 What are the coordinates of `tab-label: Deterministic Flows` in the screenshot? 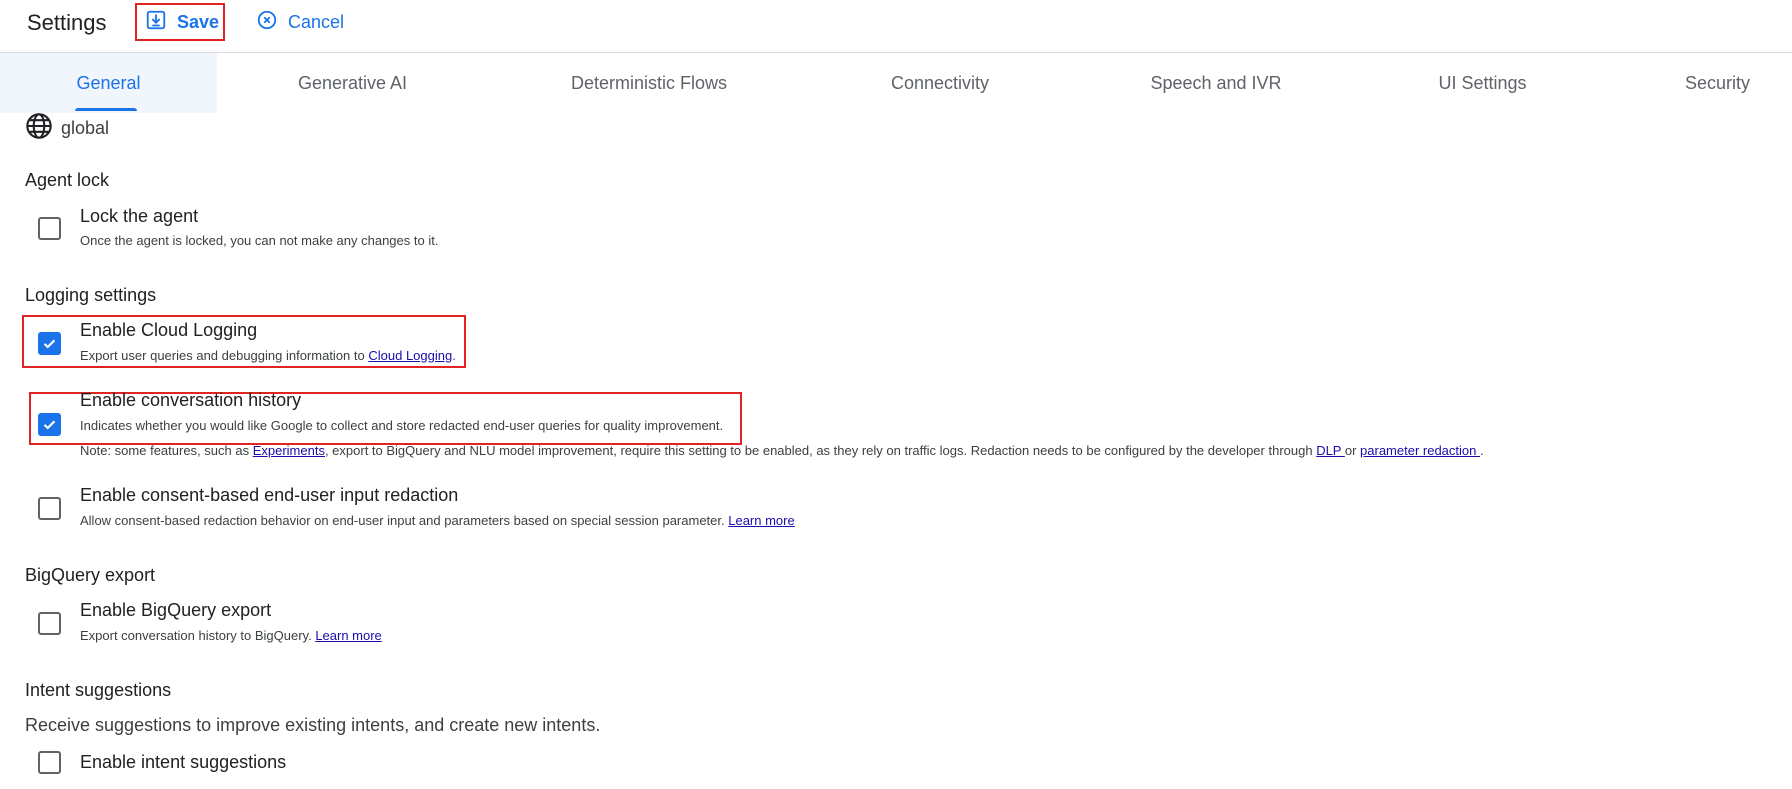 It's located at (649, 82).